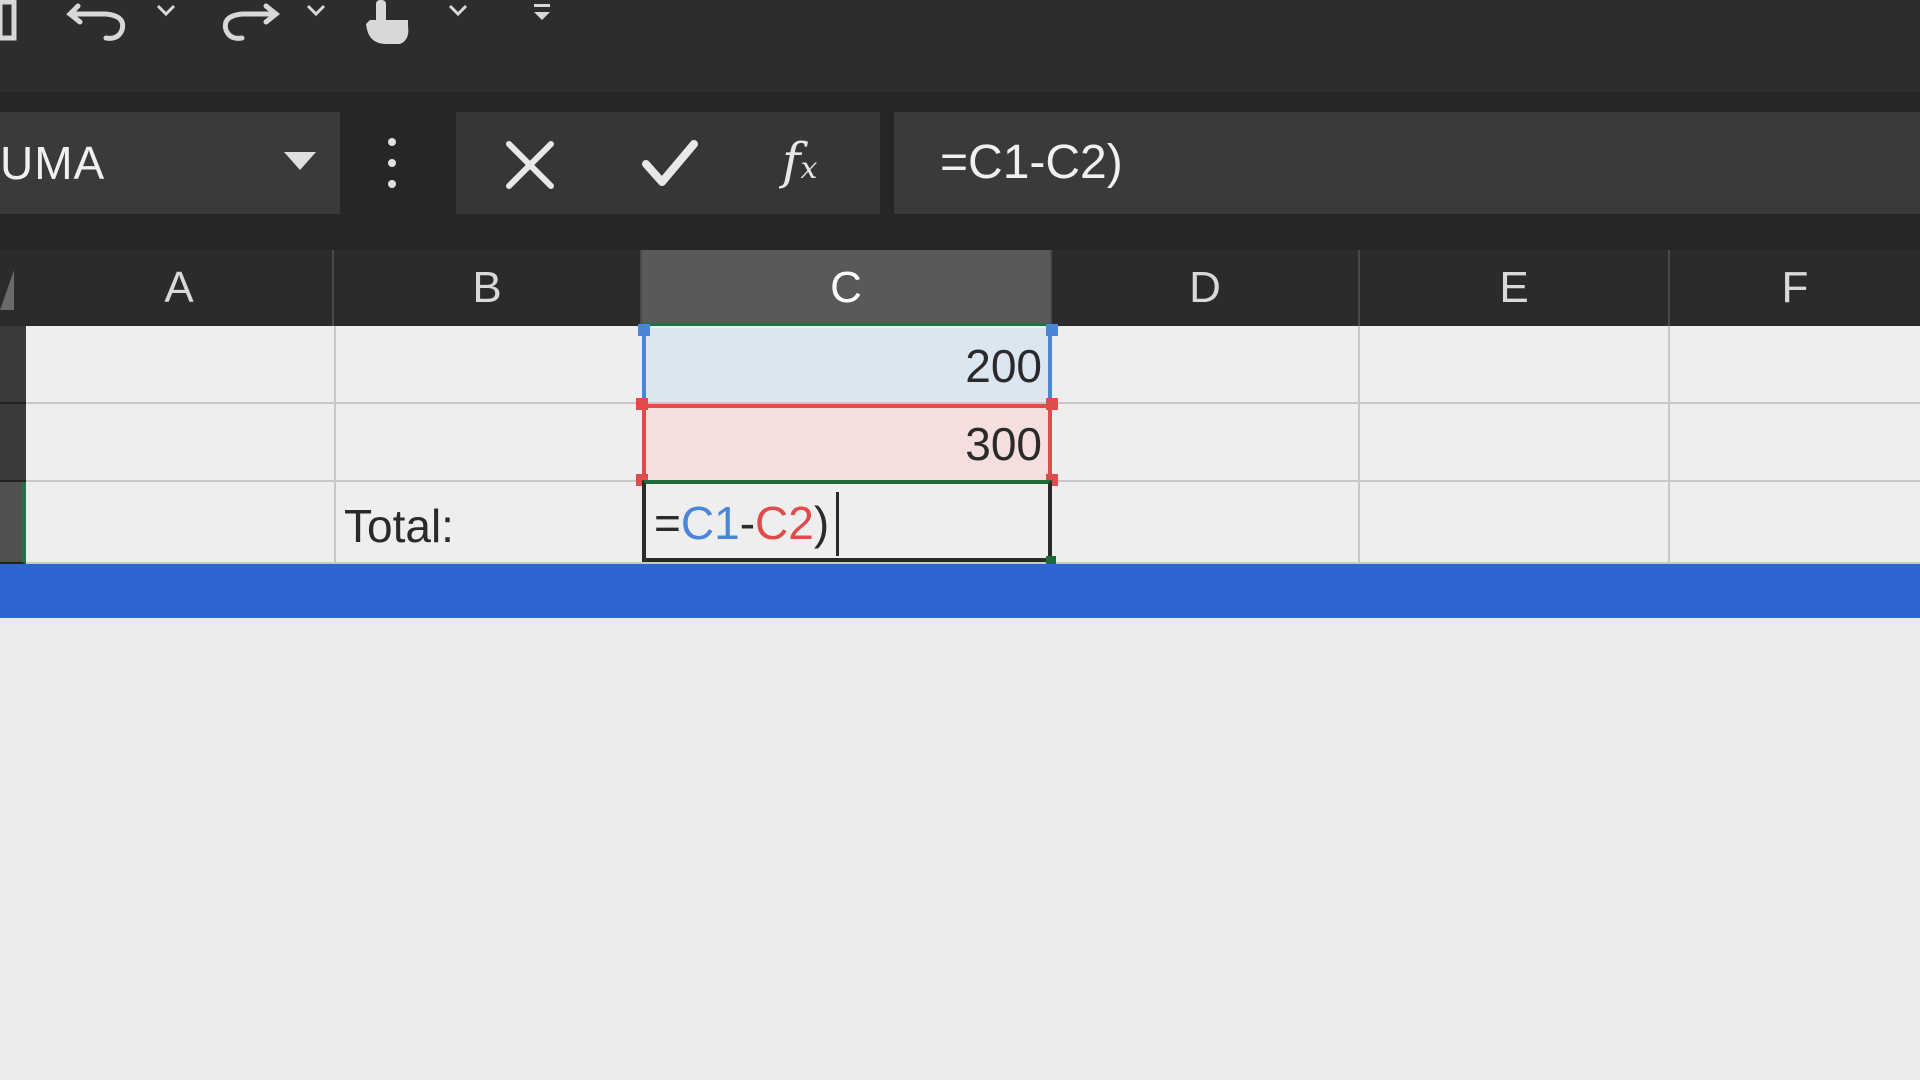  Describe the element at coordinates (847, 288) in the screenshot. I see `column-header-c: C` at that location.